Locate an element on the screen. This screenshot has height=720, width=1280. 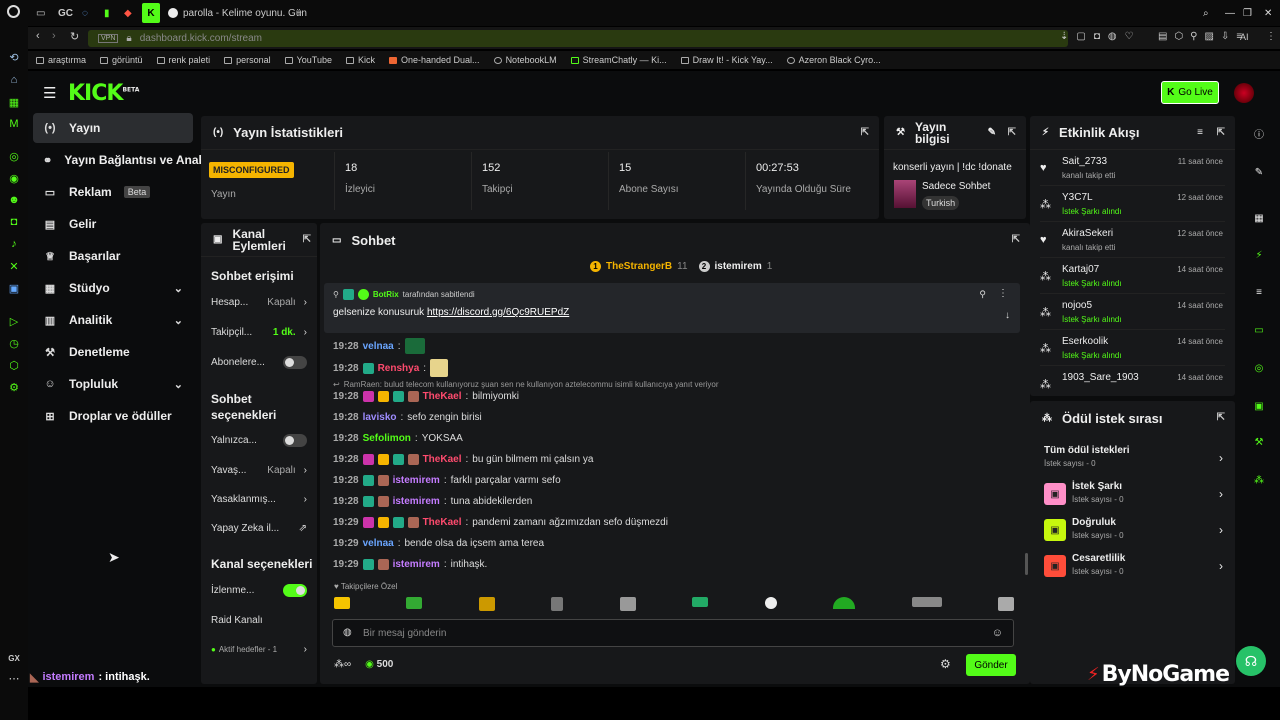
ai-button: AI is located at coordinates (1244, 37).